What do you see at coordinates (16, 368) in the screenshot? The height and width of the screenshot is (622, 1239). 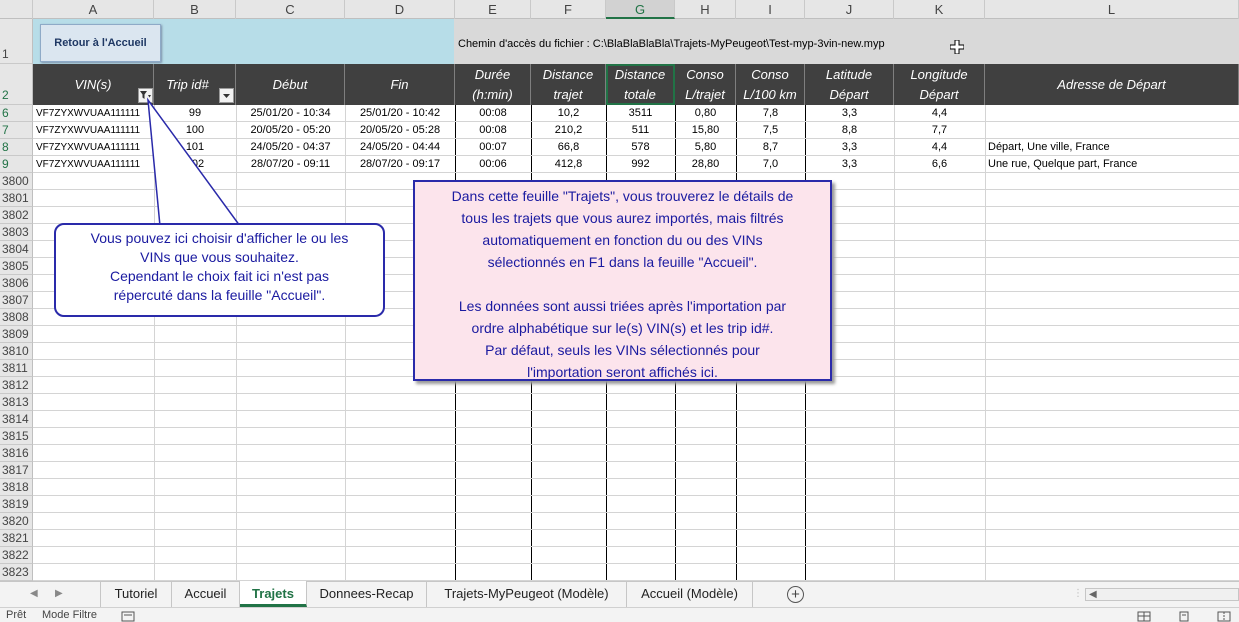 I see `row-header: 3811` at bounding box center [16, 368].